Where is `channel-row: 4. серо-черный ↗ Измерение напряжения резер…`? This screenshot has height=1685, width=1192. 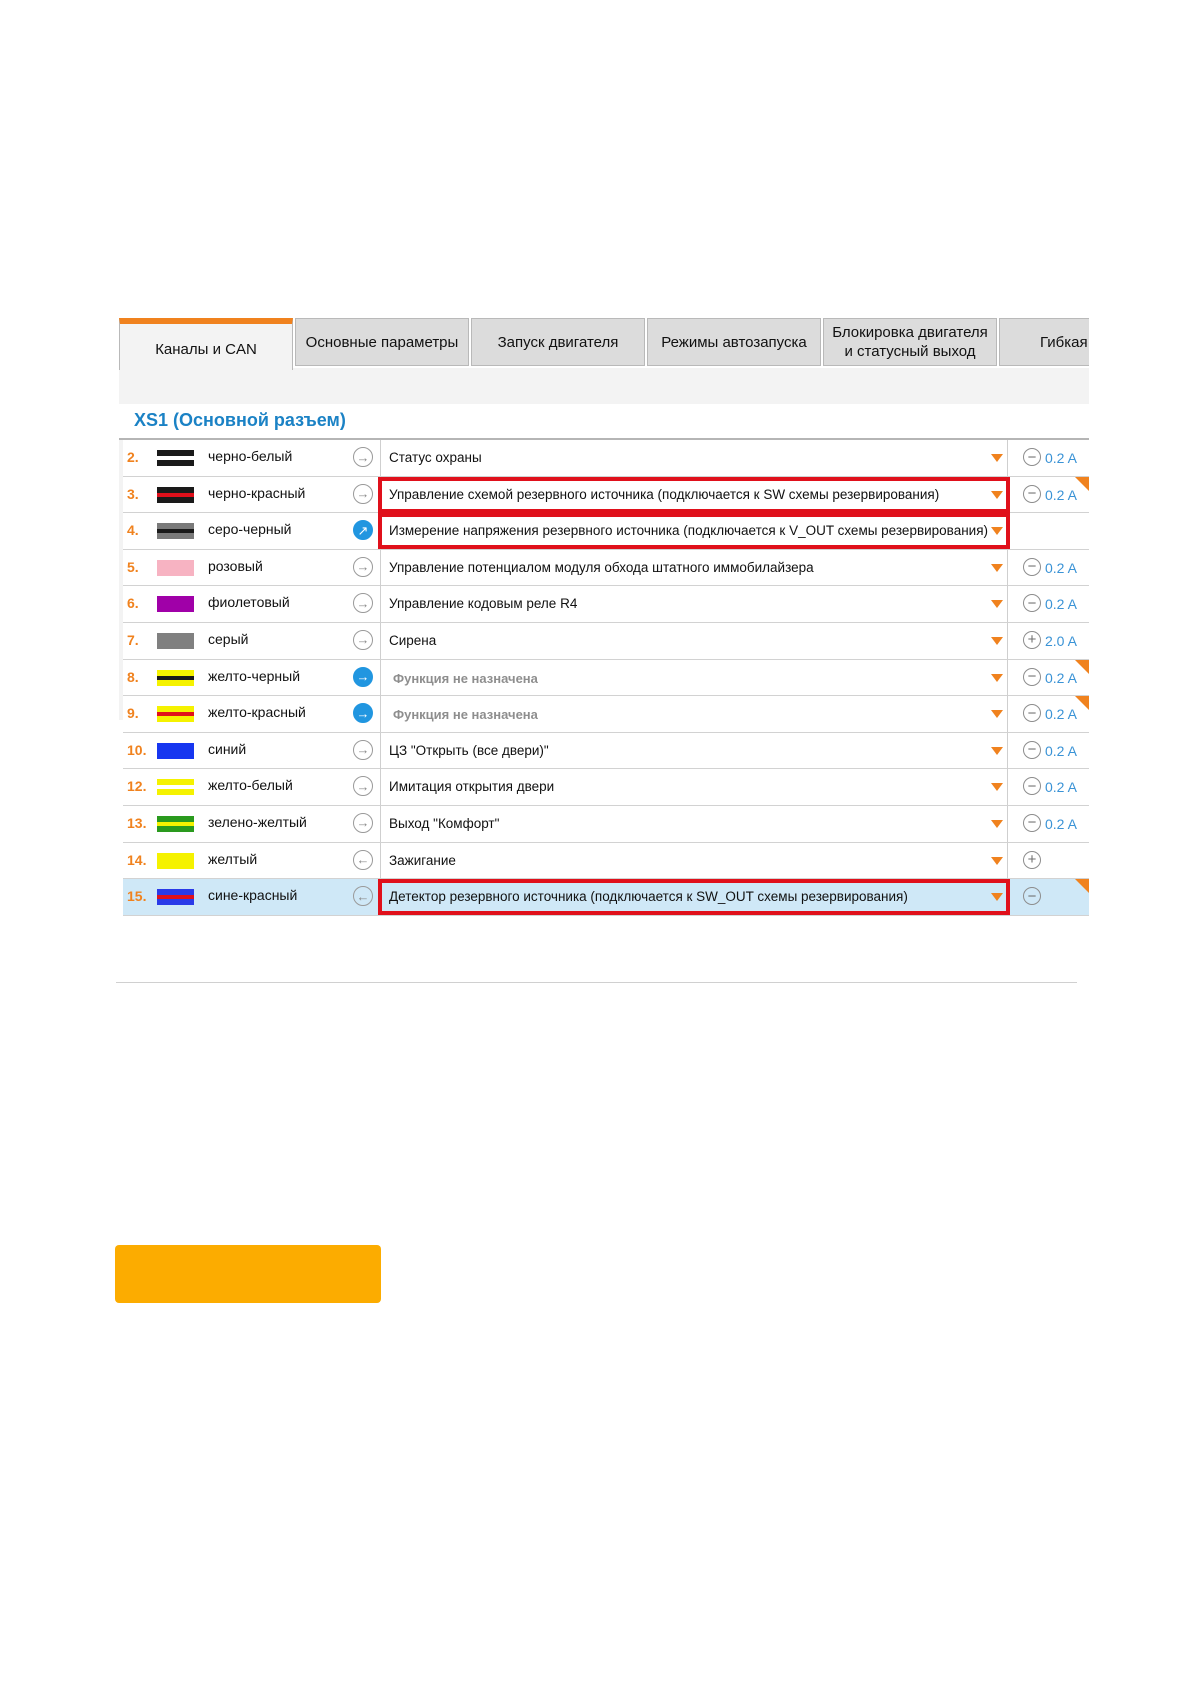
channel-row: 4. серо-черный ↗ Измерение напряжения резер… is located at coordinates (606, 531).